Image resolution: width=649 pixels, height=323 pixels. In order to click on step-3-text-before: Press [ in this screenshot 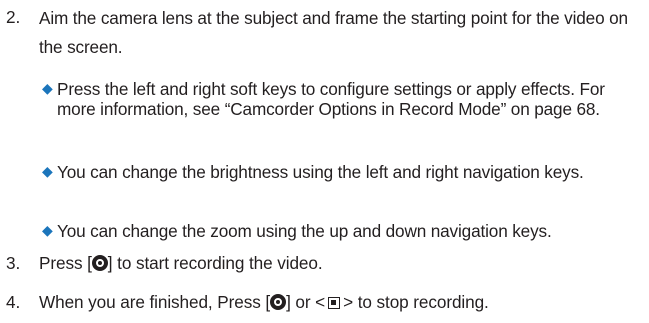, I will do `click(65, 263)`.